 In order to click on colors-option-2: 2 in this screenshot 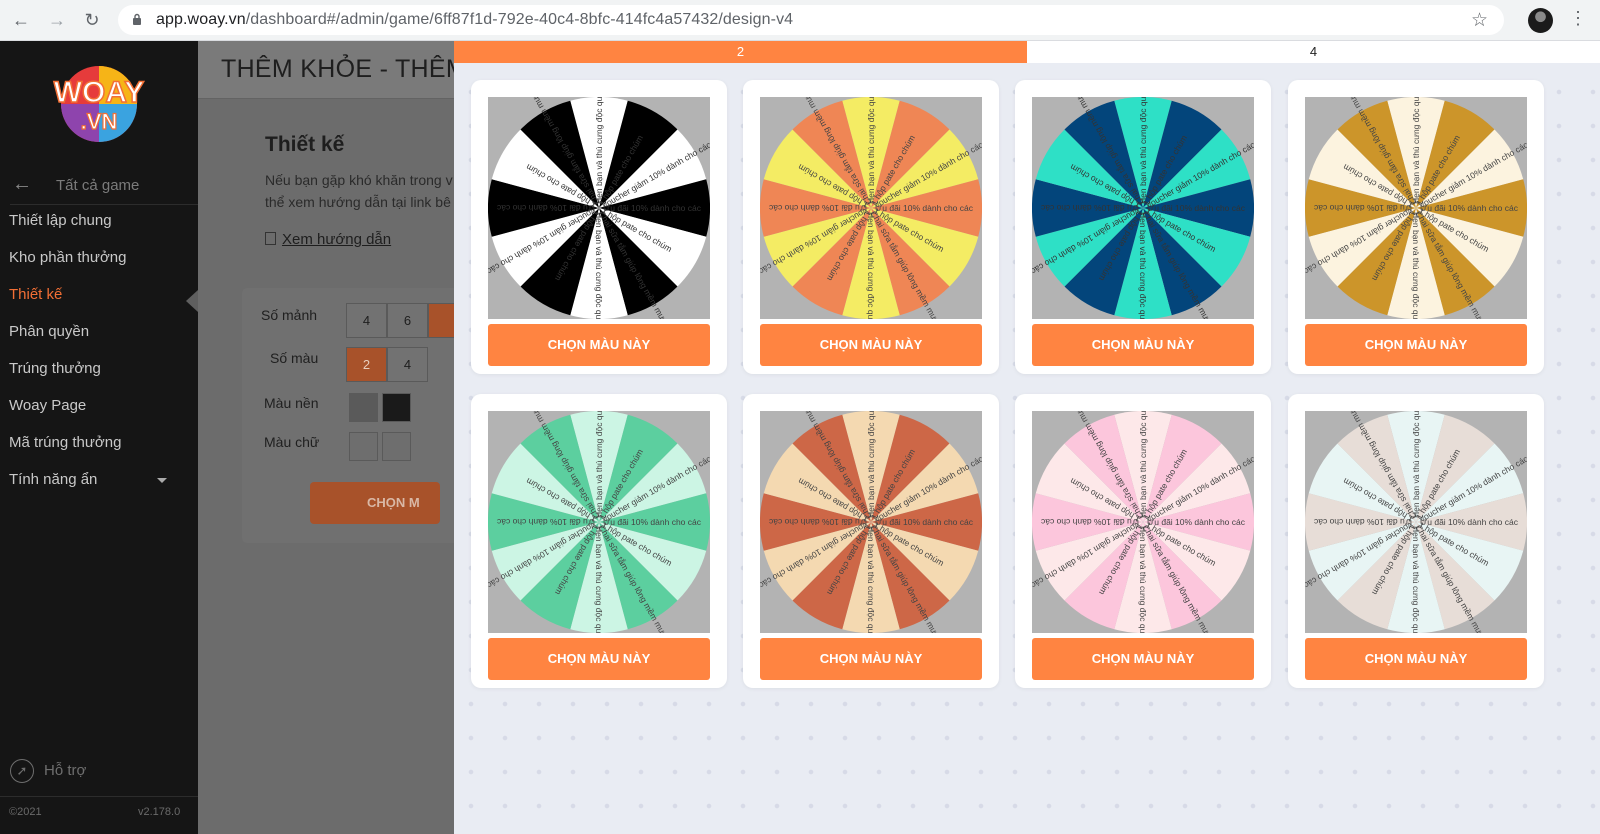, I will do `click(366, 364)`.